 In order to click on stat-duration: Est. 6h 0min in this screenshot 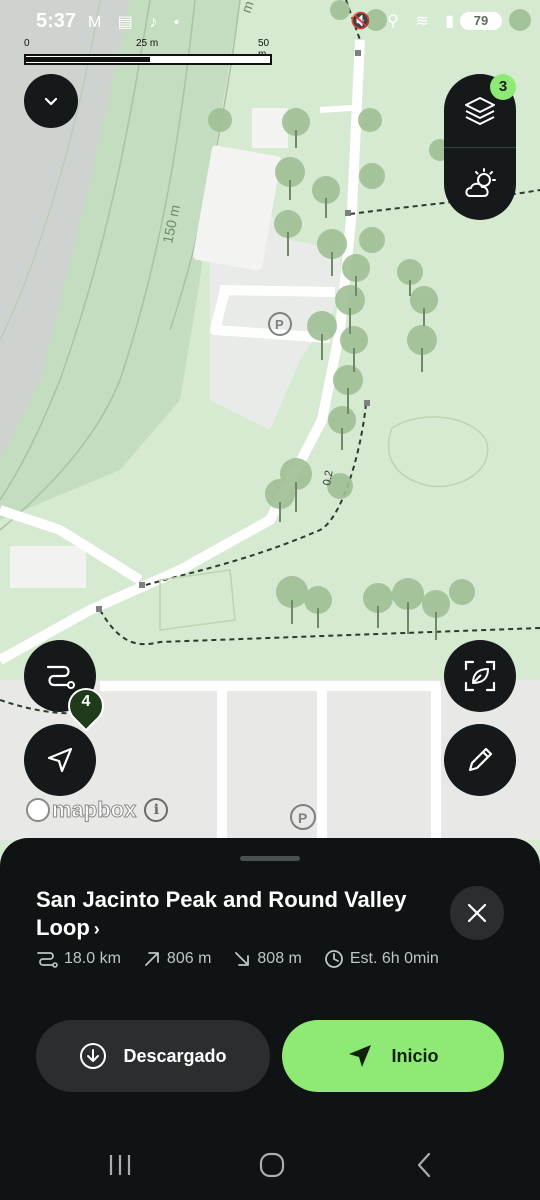, I will do `click(381, 959)`.